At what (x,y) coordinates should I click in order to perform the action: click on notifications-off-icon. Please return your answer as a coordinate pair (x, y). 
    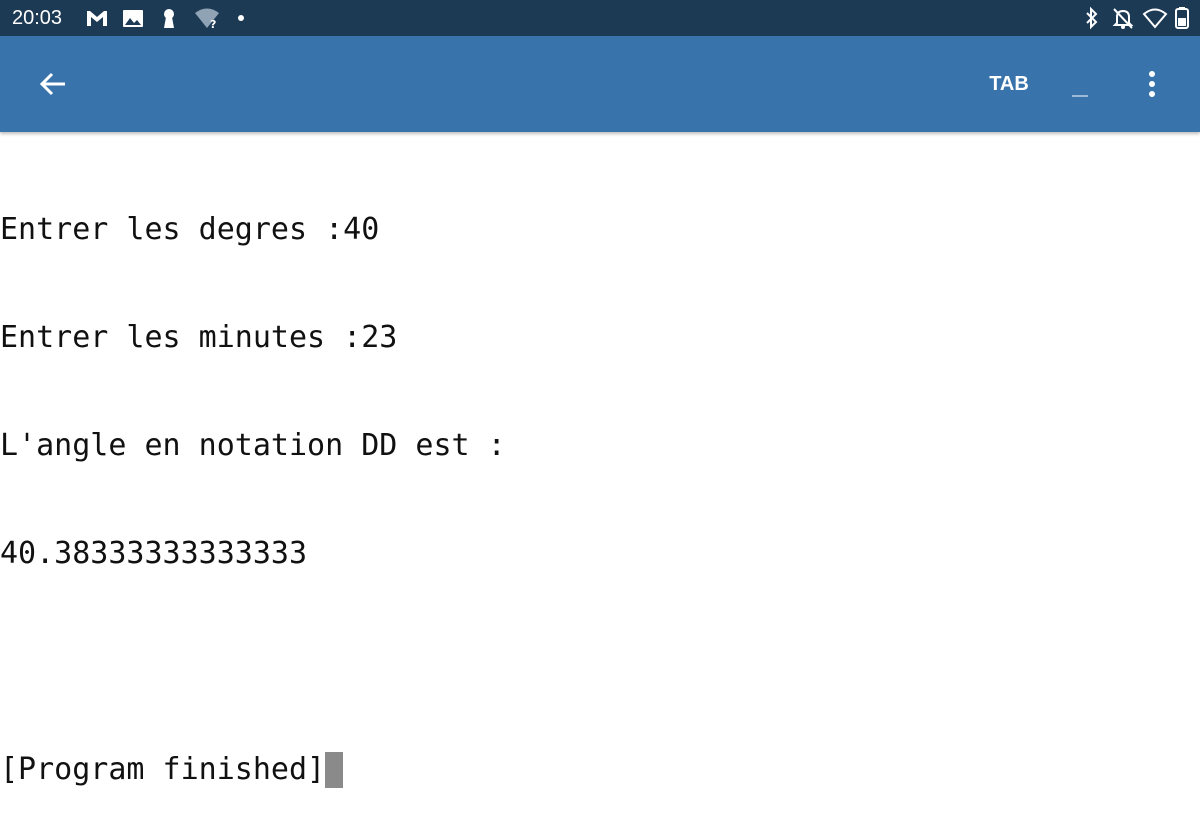
    Looking at the image, I should click on (1123, 18).